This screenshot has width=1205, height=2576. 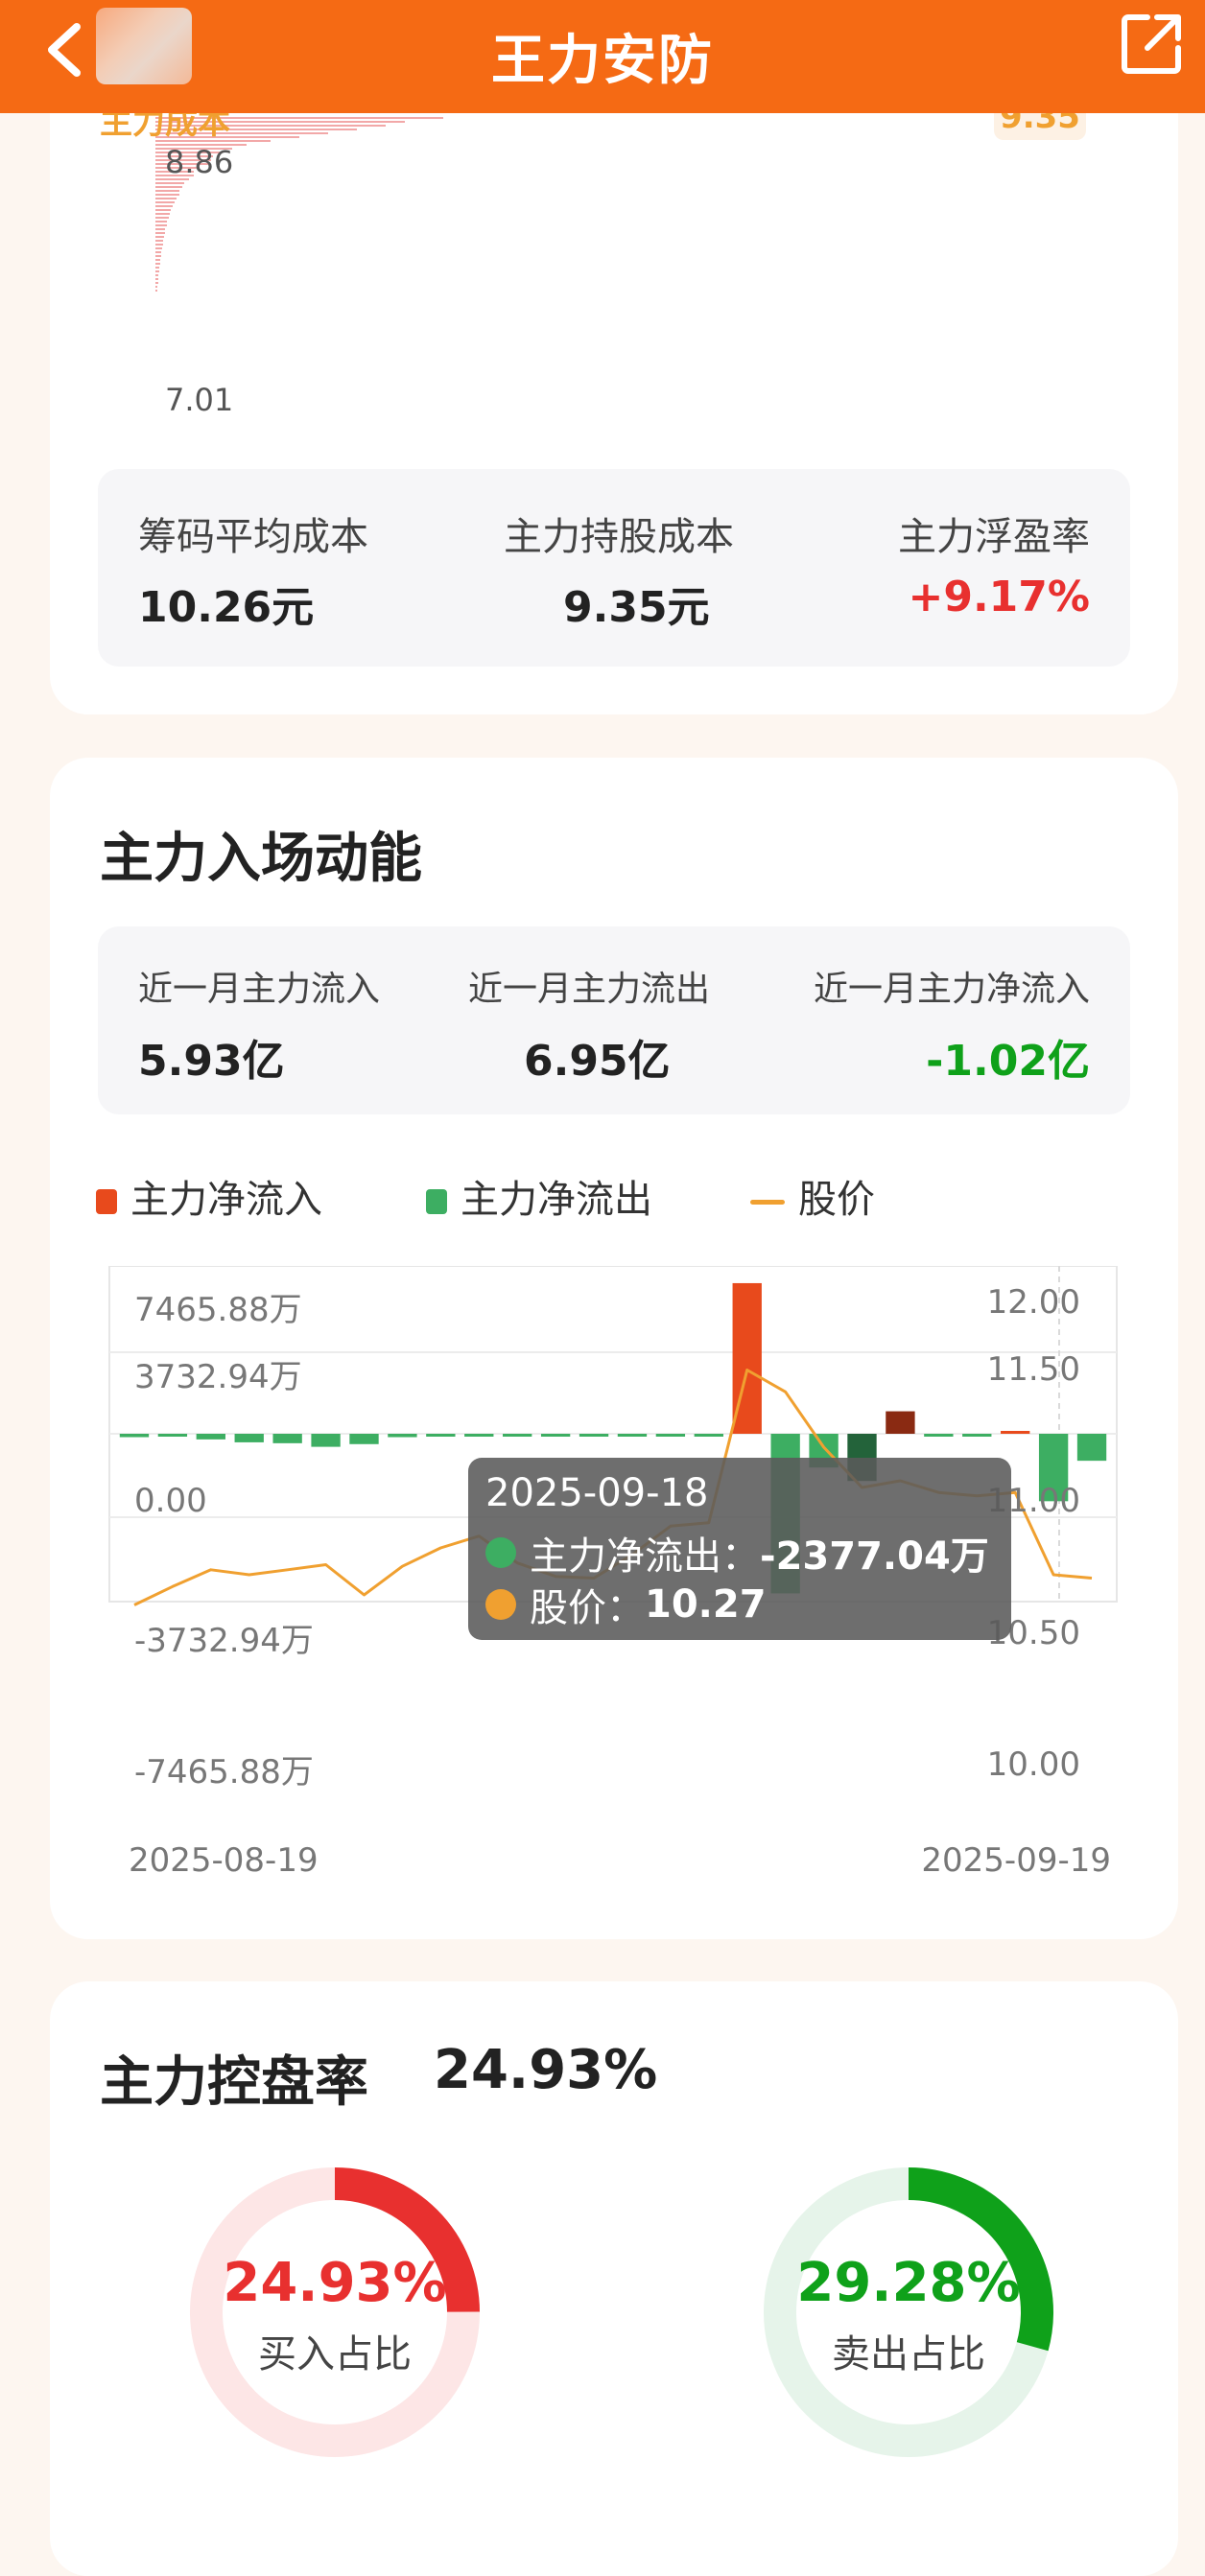 What do you see at coordinates (932, 1020) in the screenshot?
I see `month-net-inflow-stat: 近一月主力净流入 -1.02亿` at bounding box center [932, 1020].